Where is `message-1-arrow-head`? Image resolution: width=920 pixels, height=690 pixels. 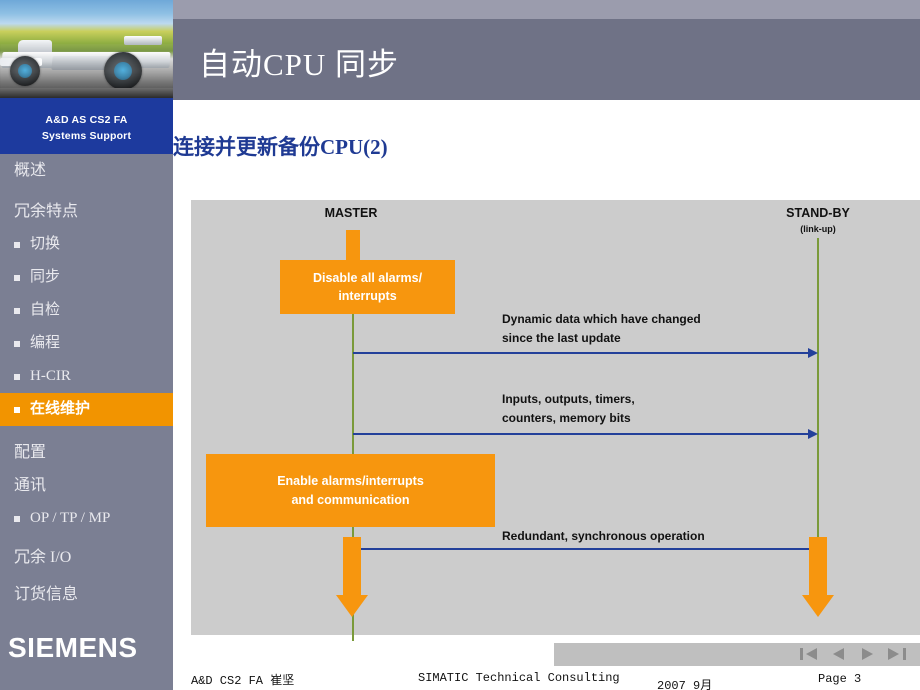
message-1-arrow-head is located at coordinates (813, 353).